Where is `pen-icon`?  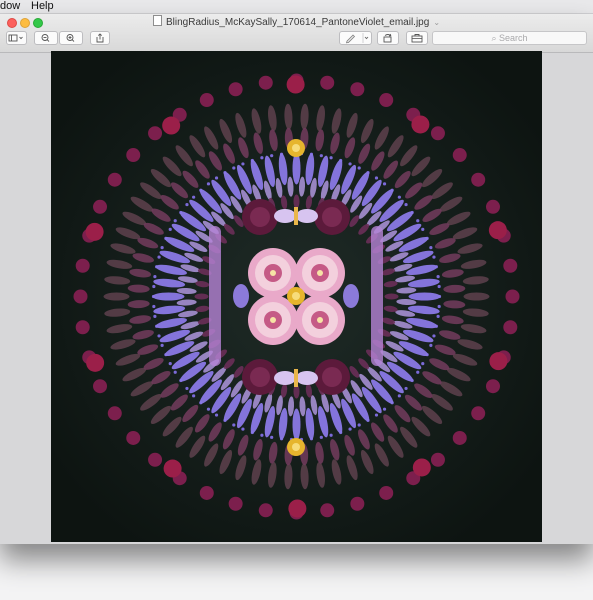 pen-icon is located at coordinates (357, 38).